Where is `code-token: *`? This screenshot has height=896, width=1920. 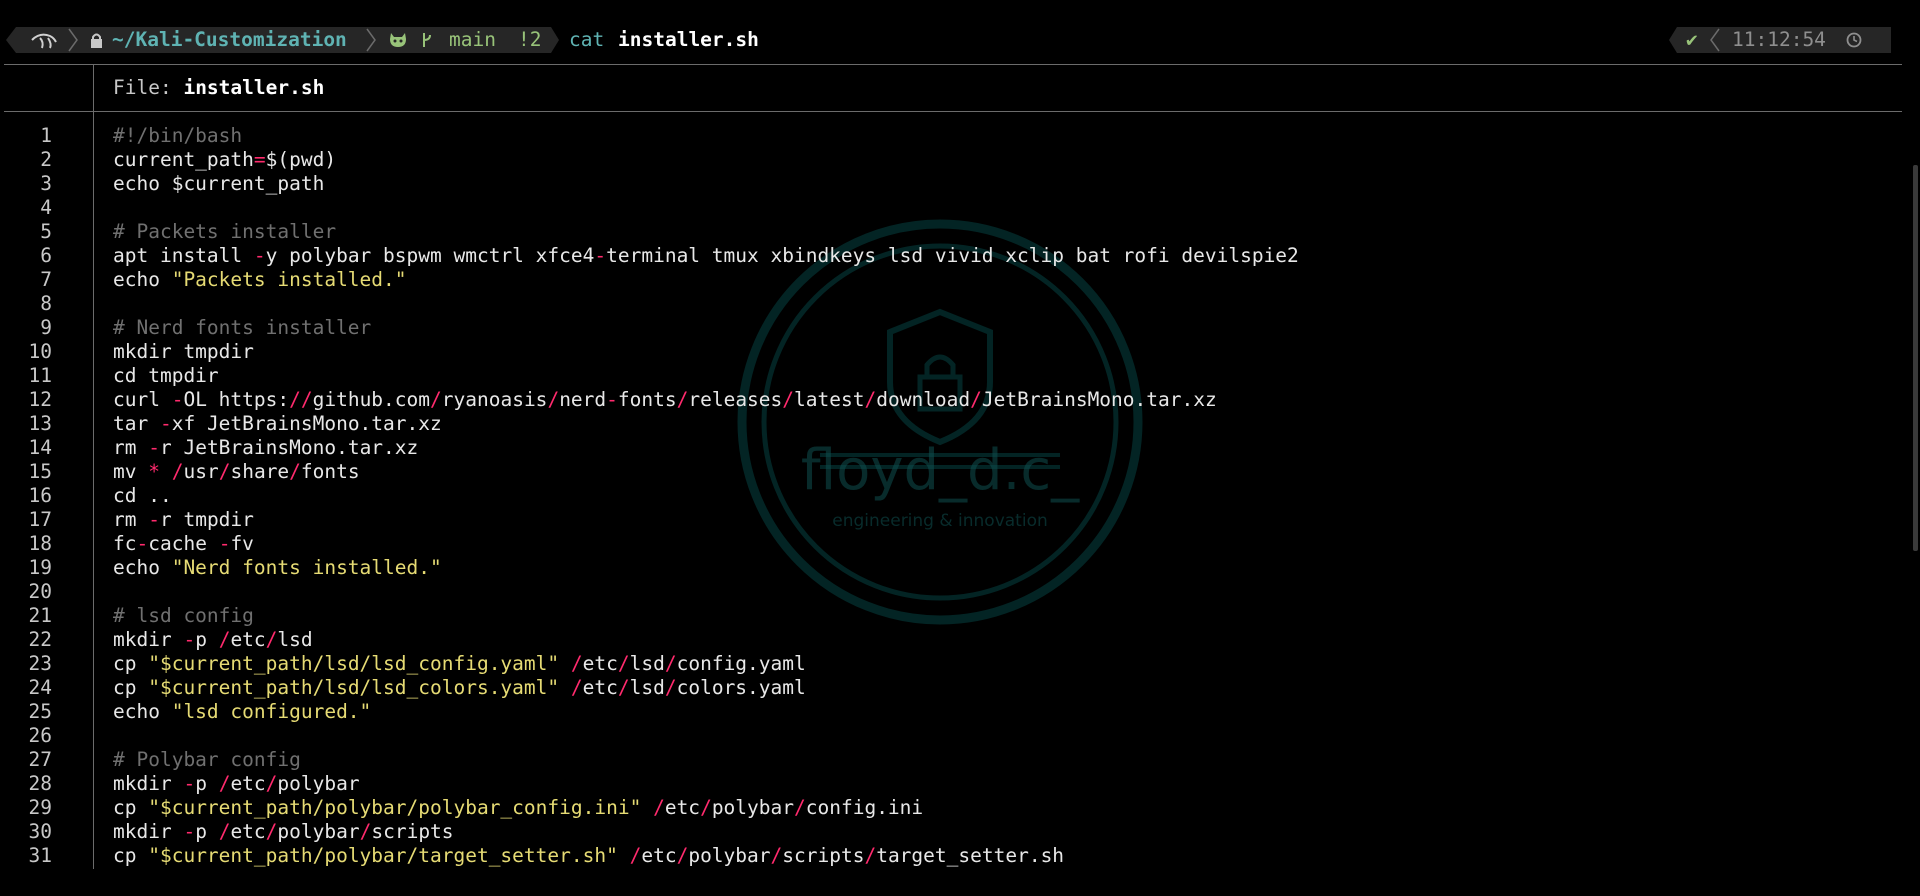 code-token: * is located at coordinates (154, 471).